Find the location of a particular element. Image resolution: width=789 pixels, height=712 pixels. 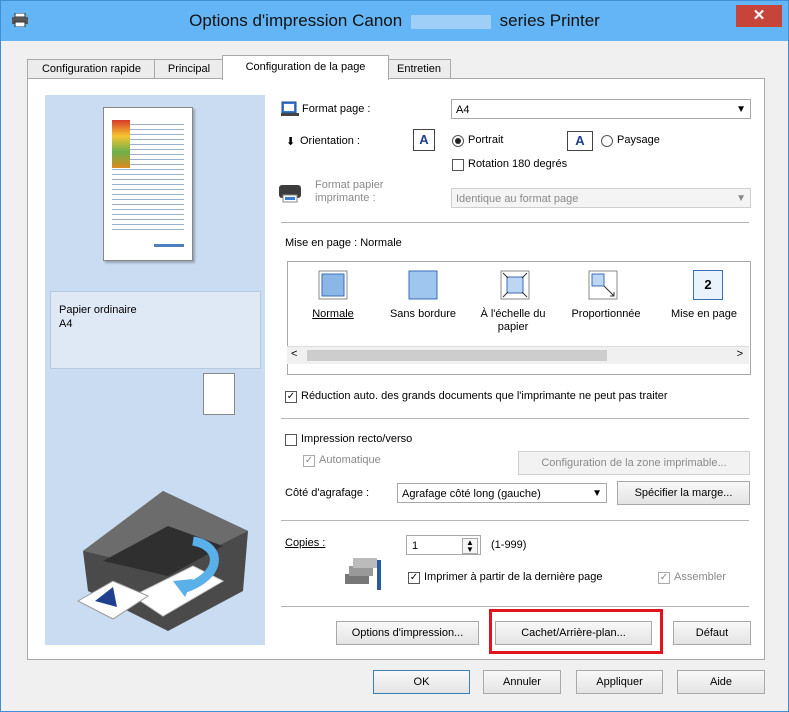

auto-duplex-label: Automatique is located at coordinates (350, 460).